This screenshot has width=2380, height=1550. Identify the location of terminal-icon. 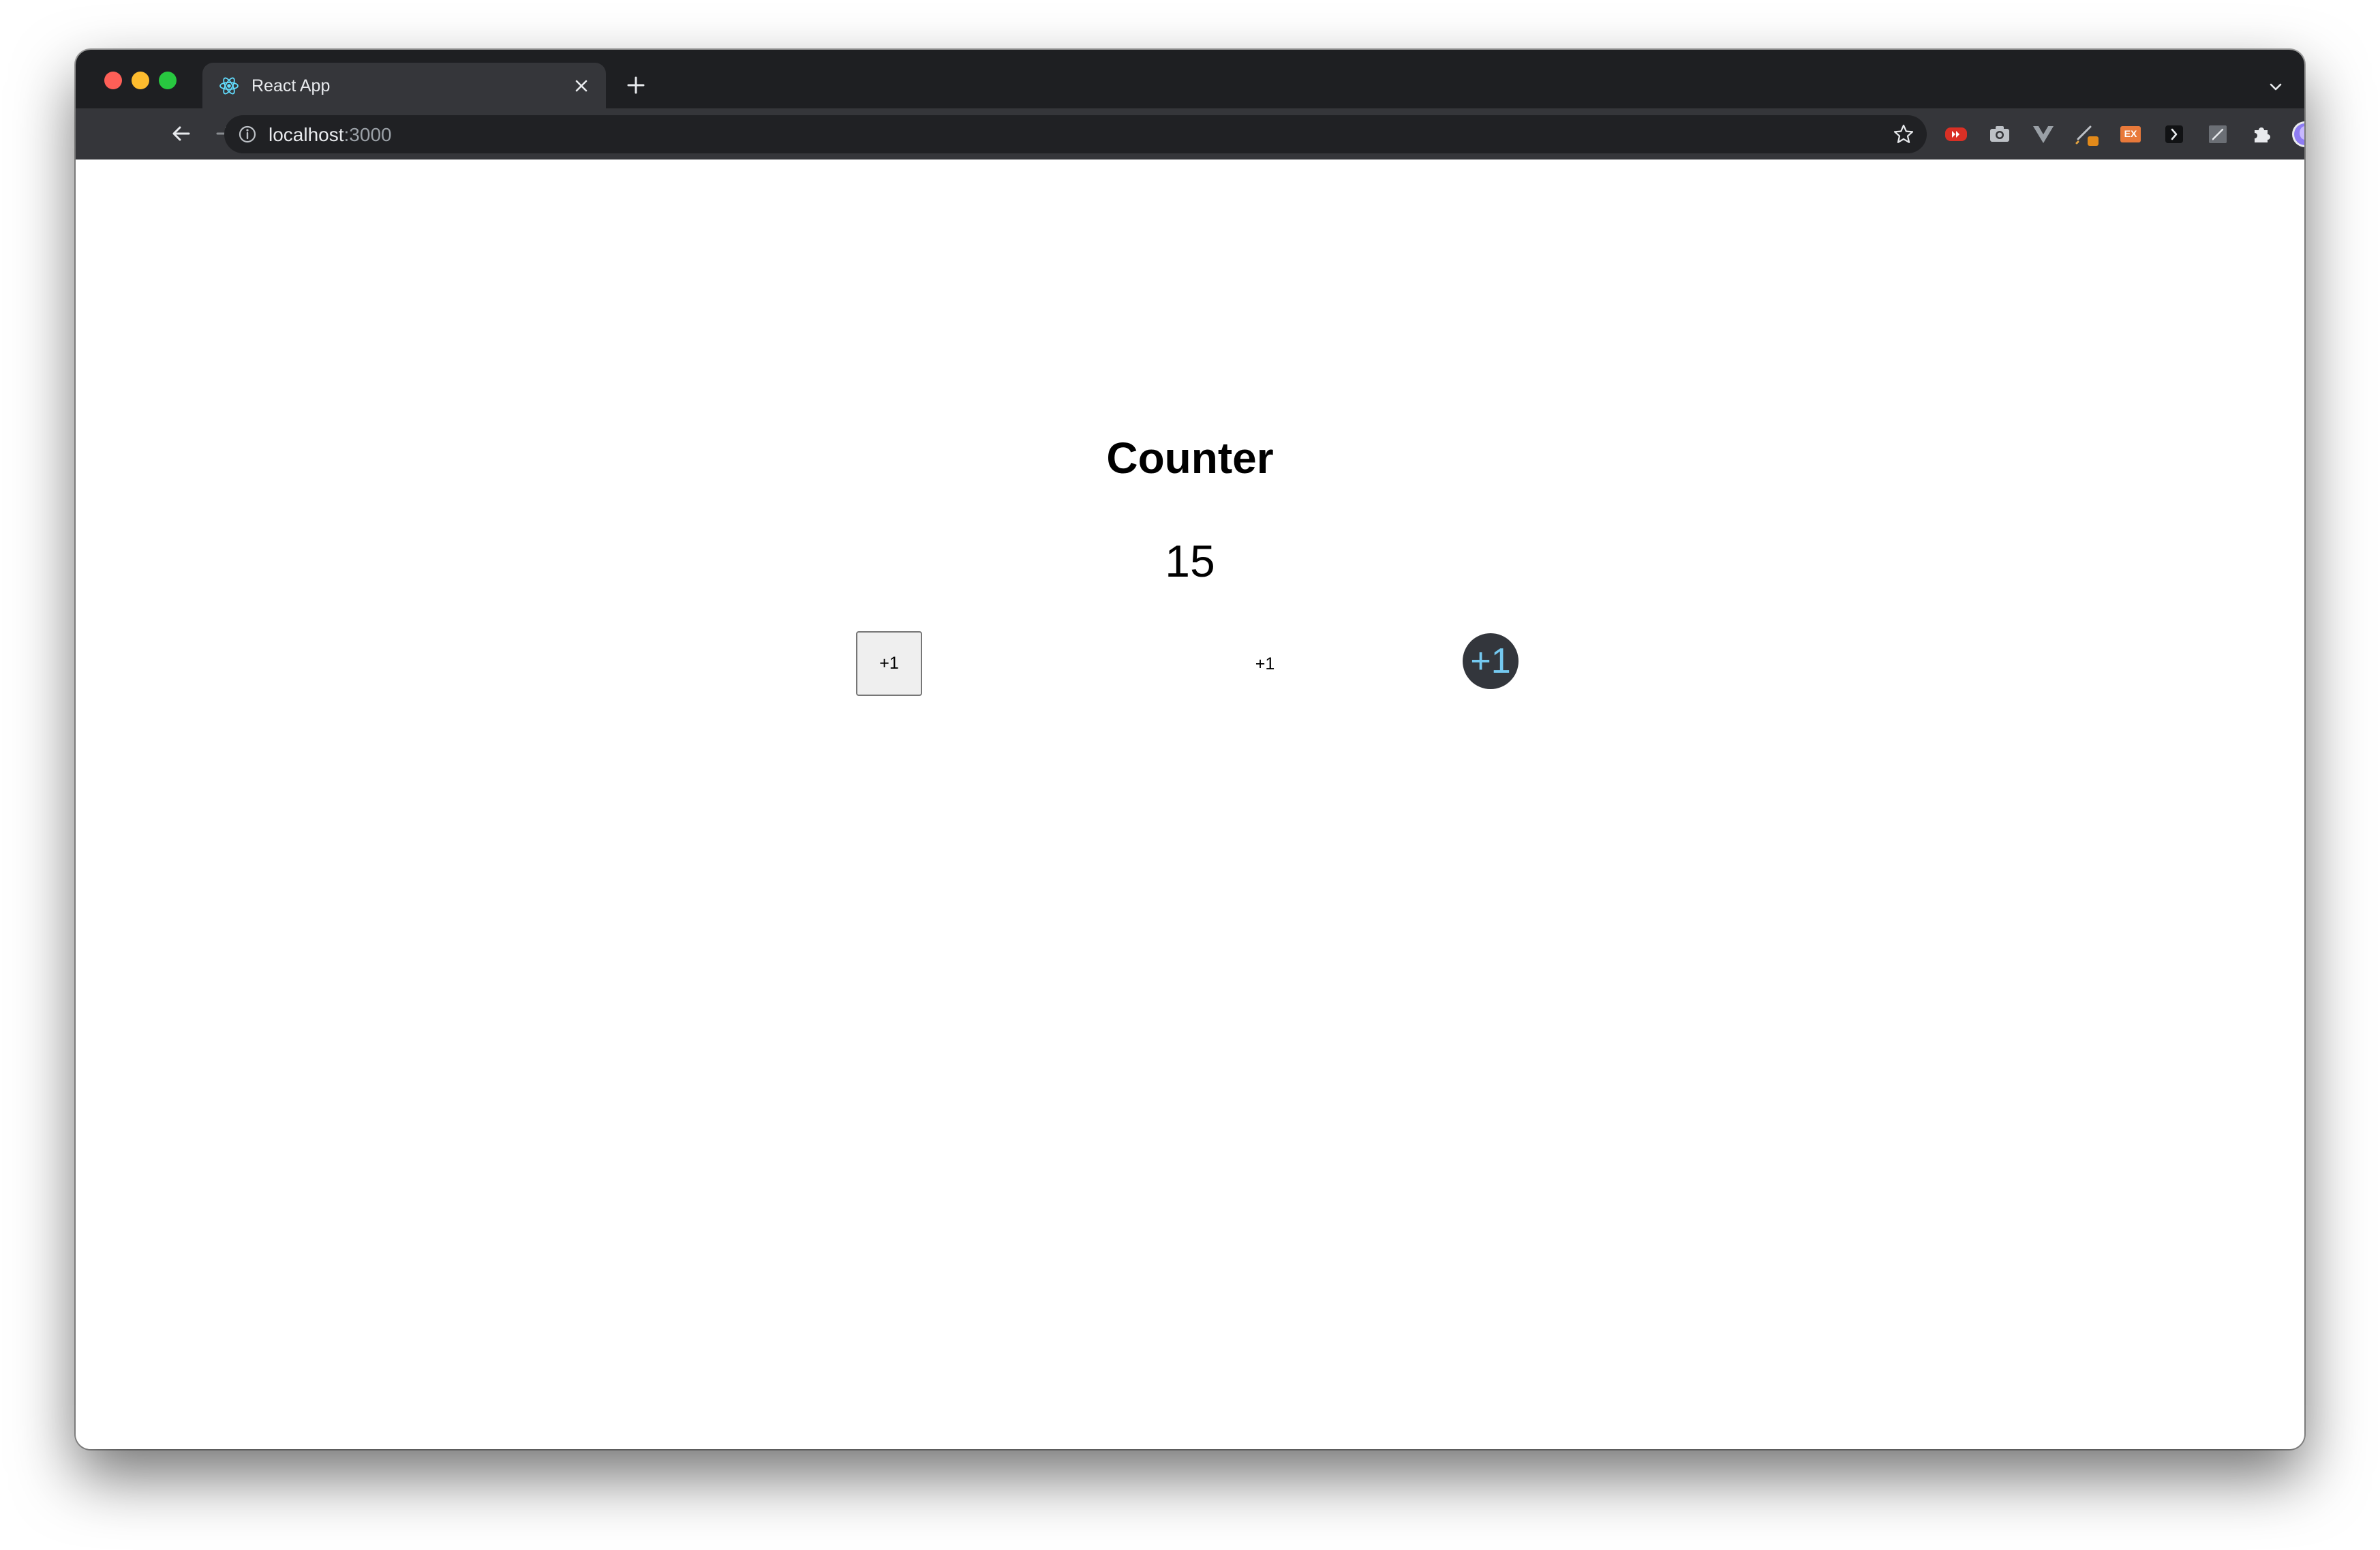
(2174, 134).